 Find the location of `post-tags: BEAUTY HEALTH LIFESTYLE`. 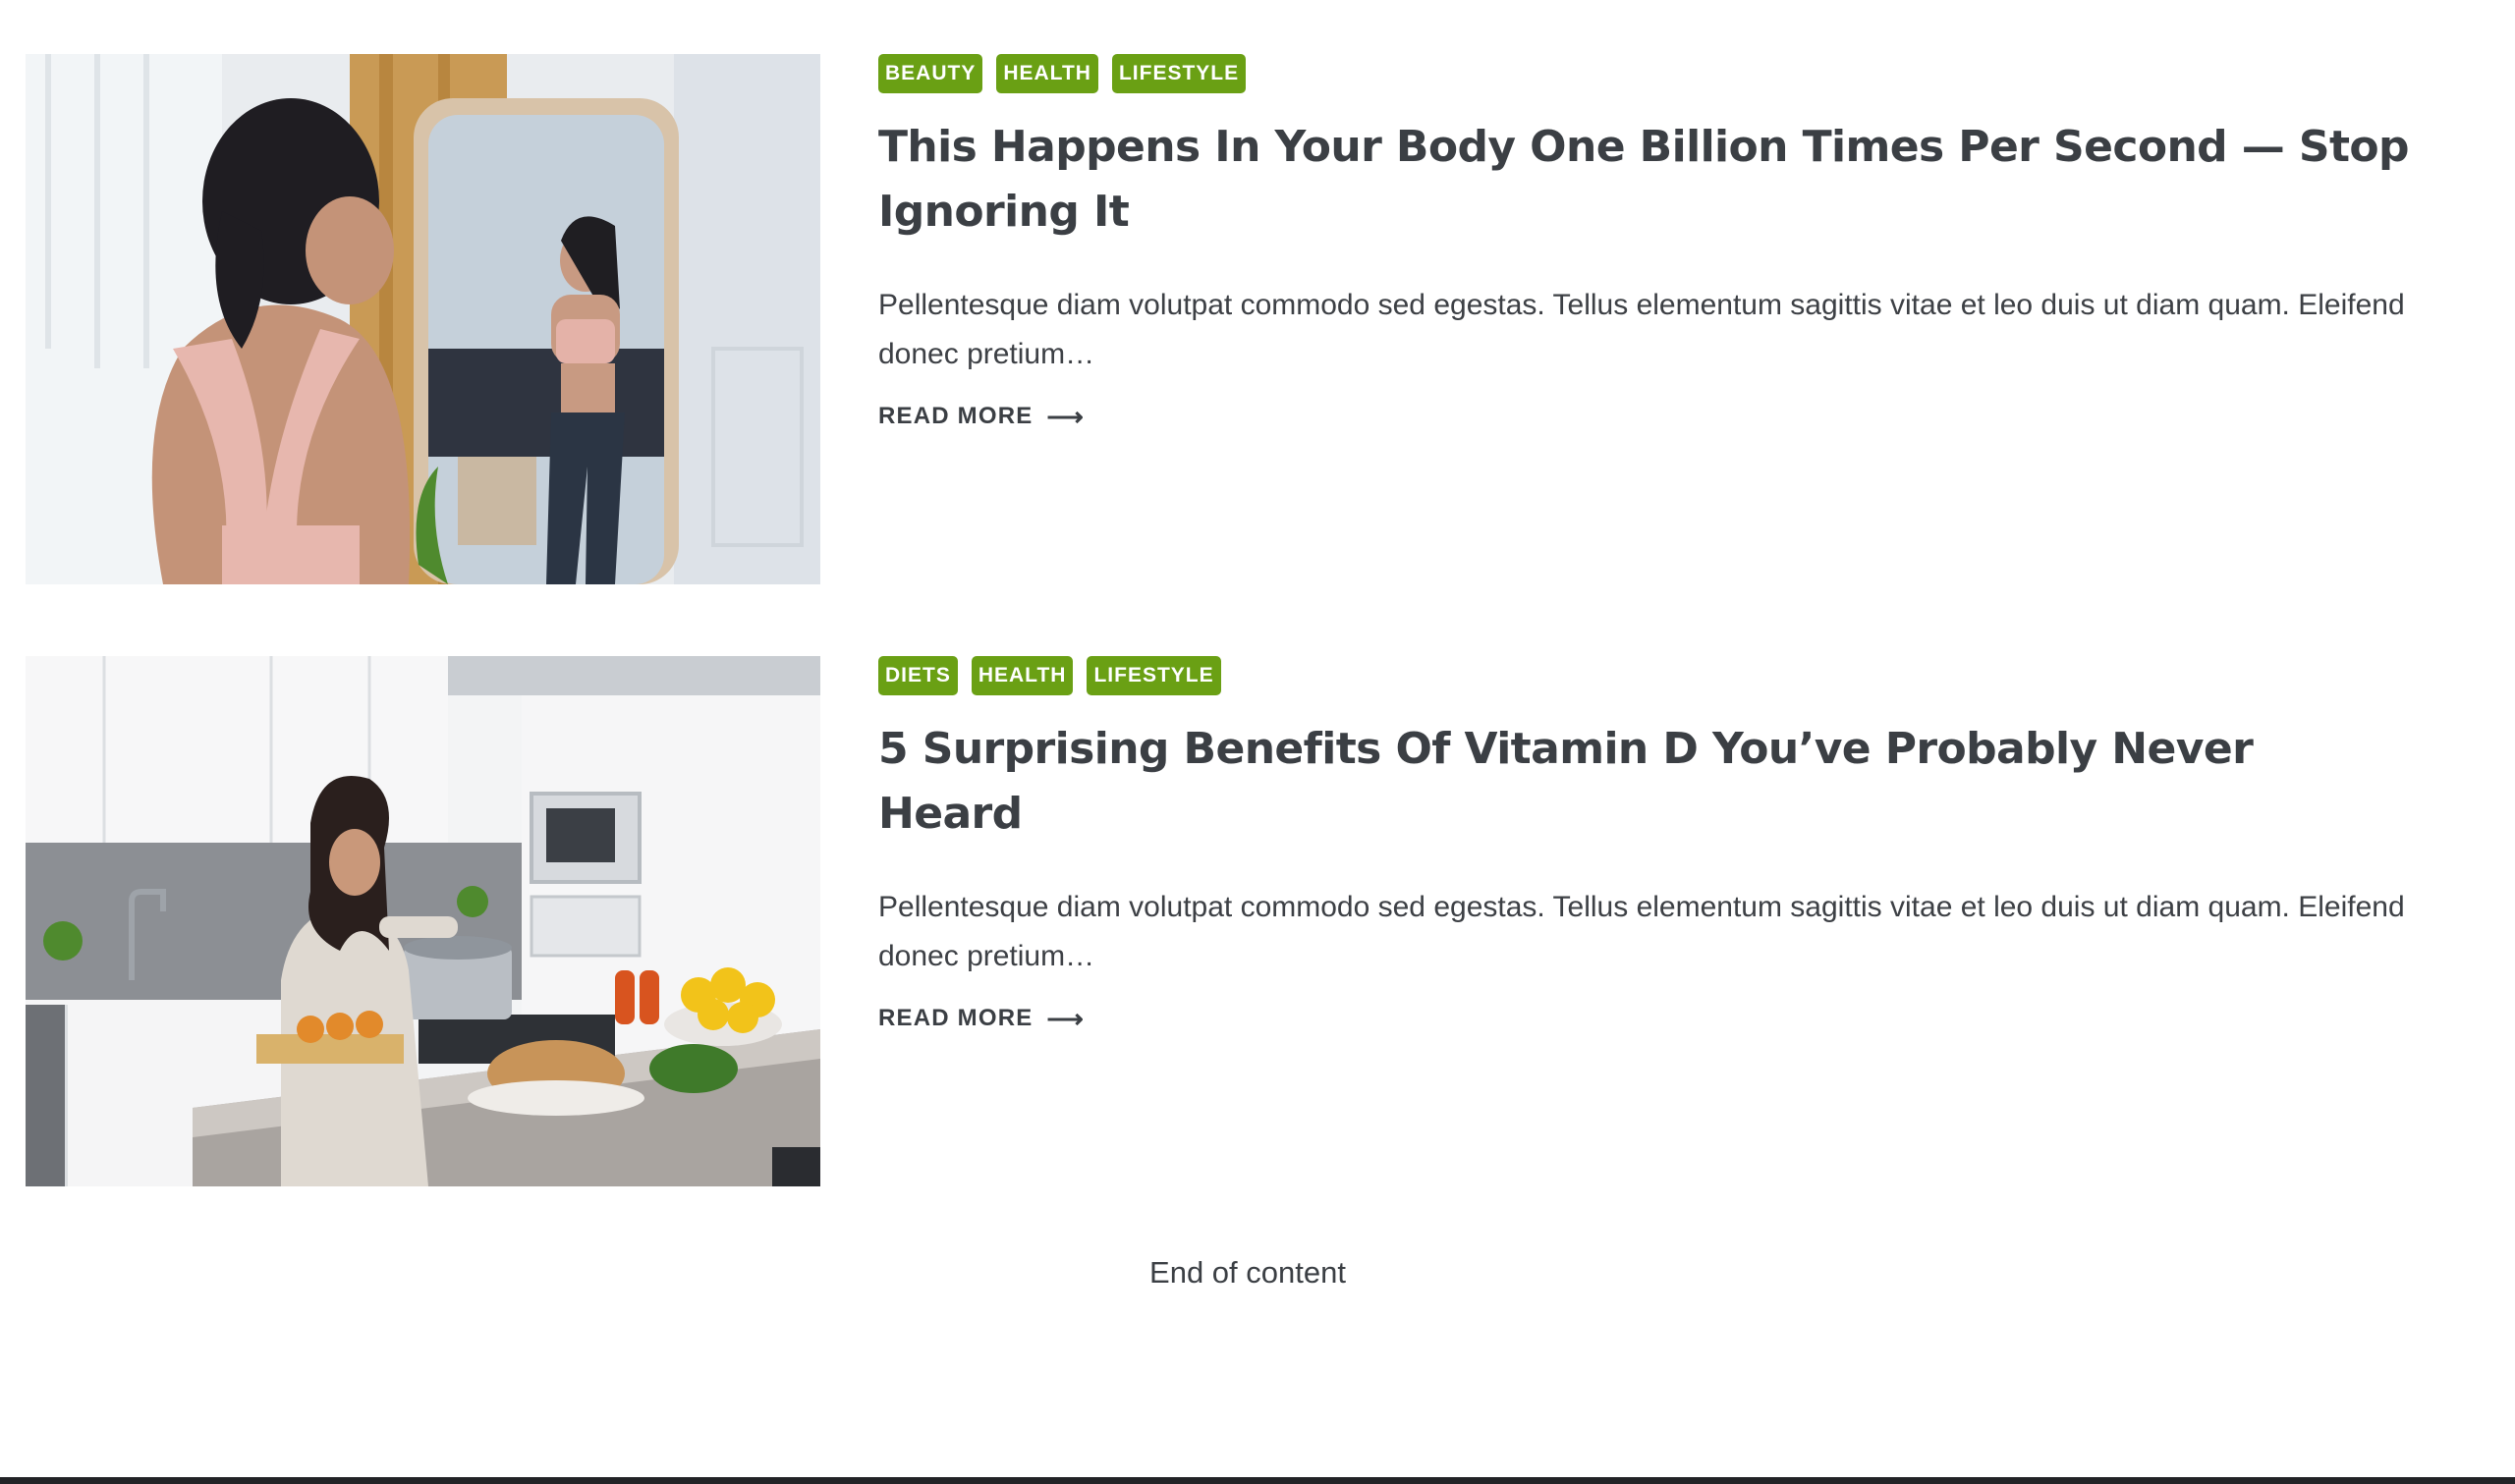

post-tags: BEAUTY HEALTH LIFESTYLE is located at coordinates (1644, 73).